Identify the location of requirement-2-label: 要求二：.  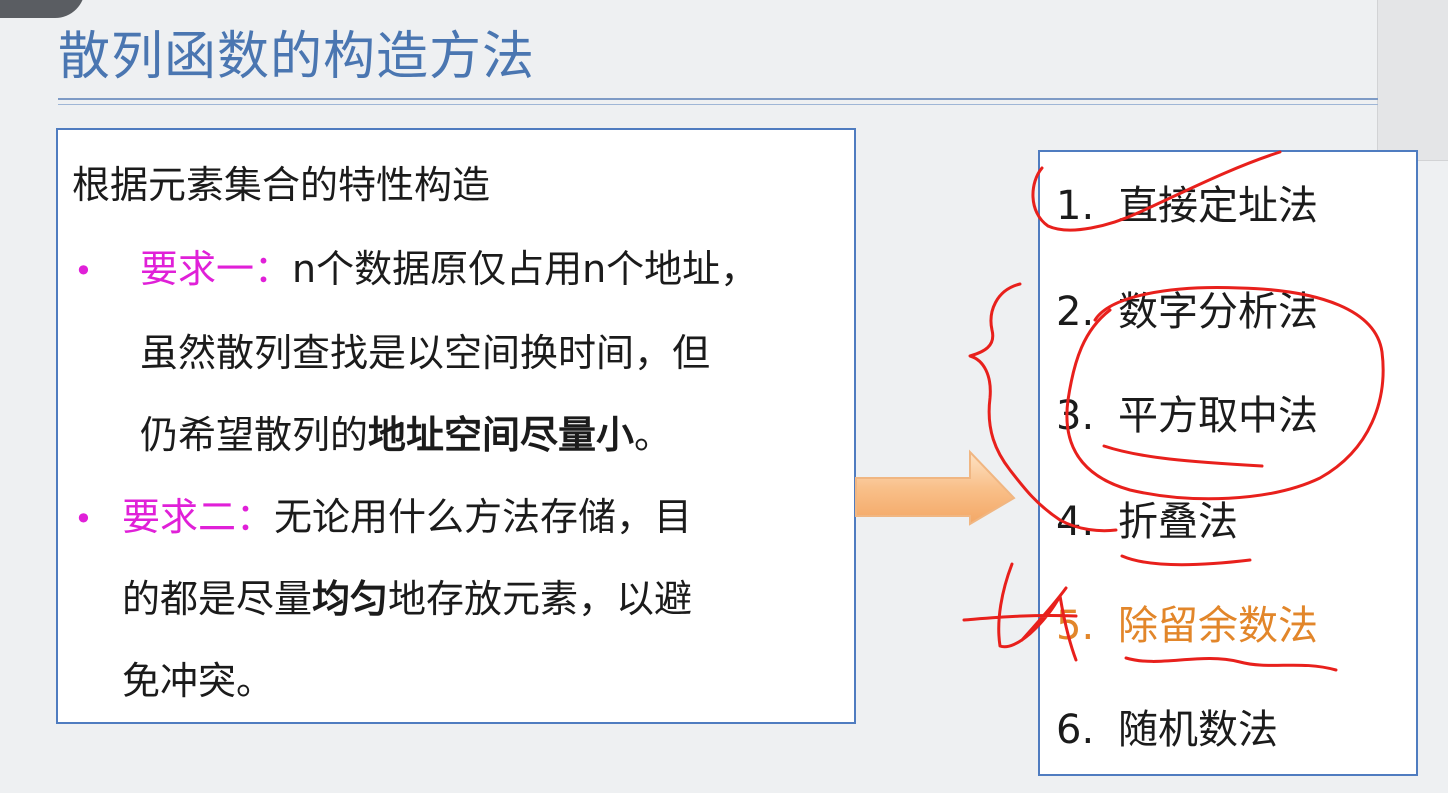
(198, 517).